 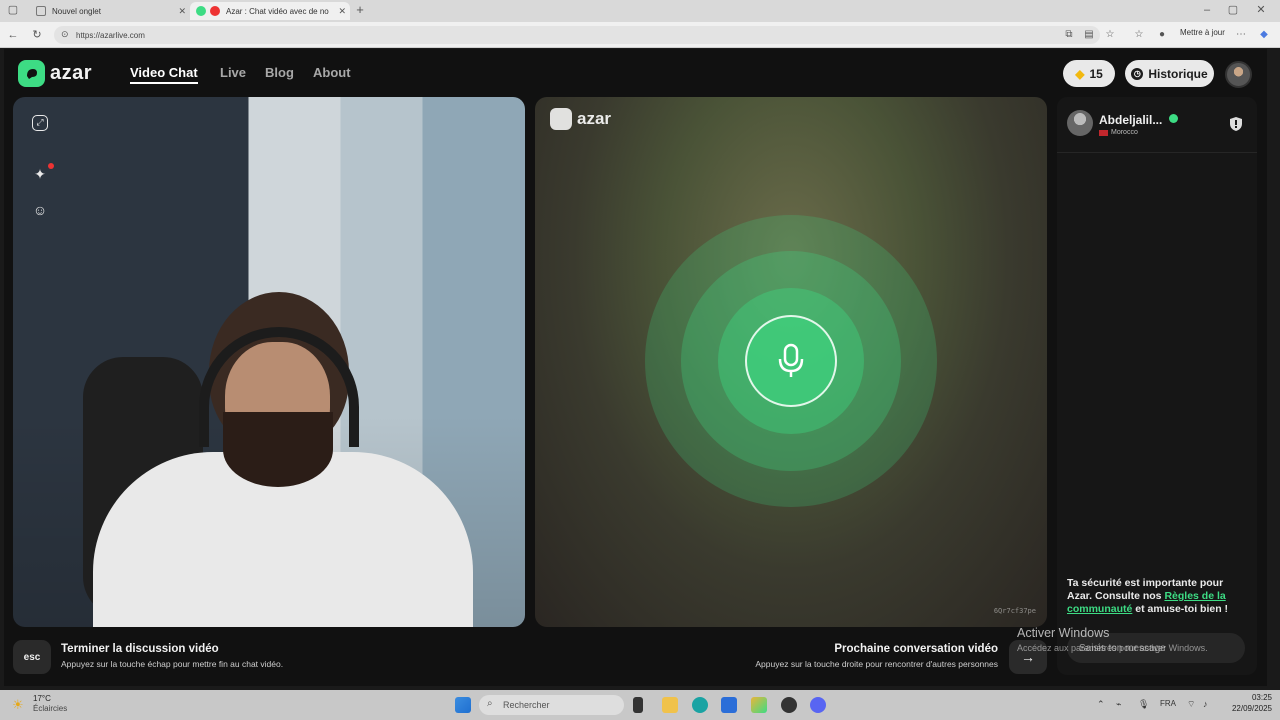 What do you see at coordinates (110, 11) in the screenshot?
I see `tab-new-tab: Nouvel onglet ✕` at bounding box center [110, 11].